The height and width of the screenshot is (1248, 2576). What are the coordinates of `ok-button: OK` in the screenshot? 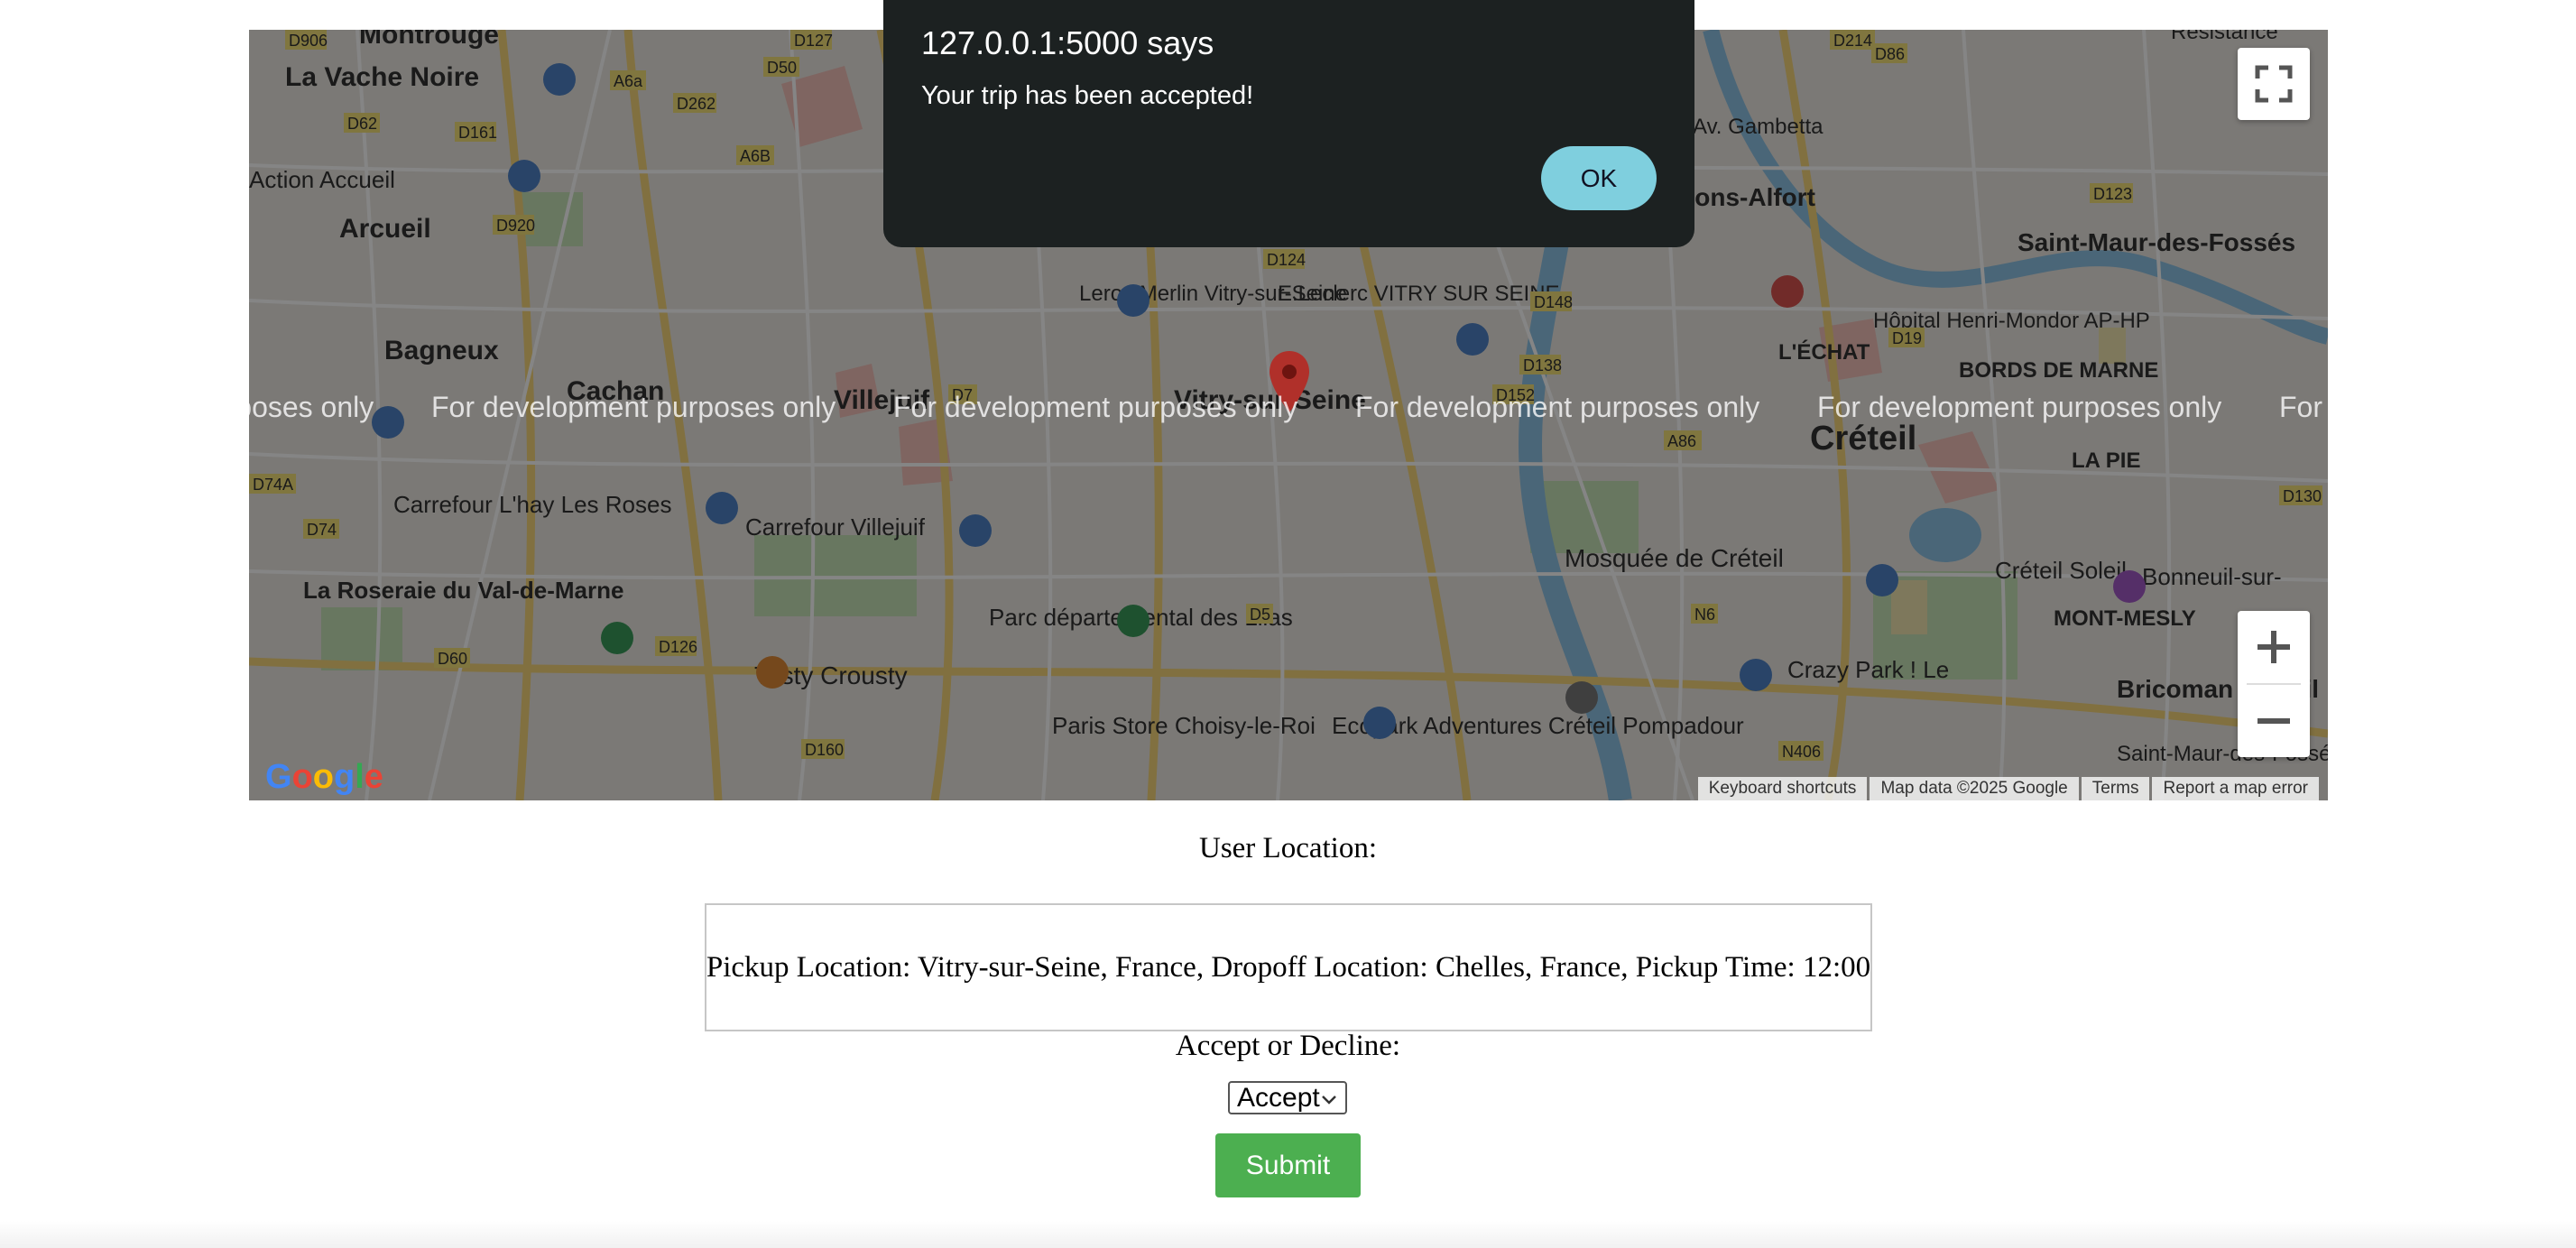 It's located at (1599, 178).